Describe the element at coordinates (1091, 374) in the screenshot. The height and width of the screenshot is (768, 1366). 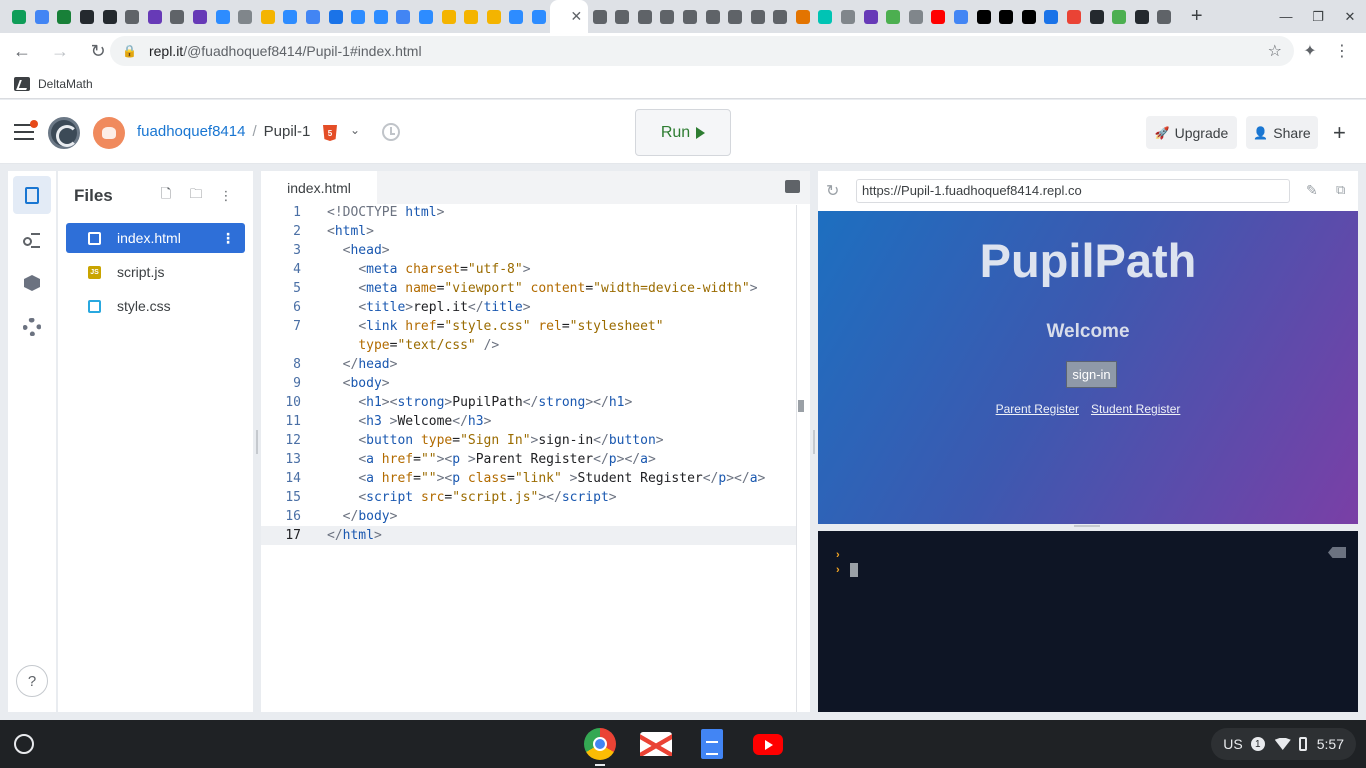
I see `sign-in-button: sign-in` at that location.